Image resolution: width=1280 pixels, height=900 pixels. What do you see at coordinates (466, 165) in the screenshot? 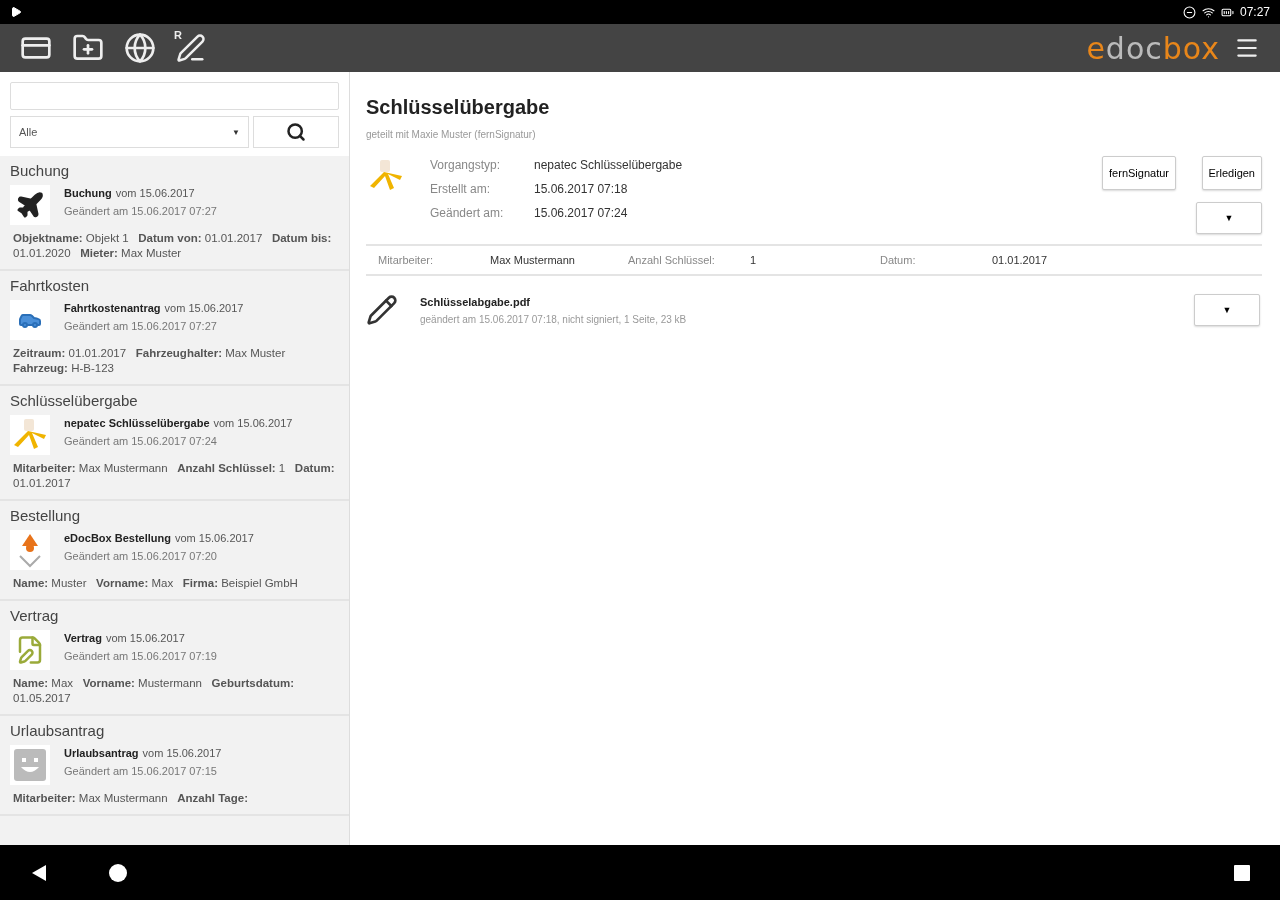
I see `meta-label: Vorgangstyp:` at bounding box center [466, 165].